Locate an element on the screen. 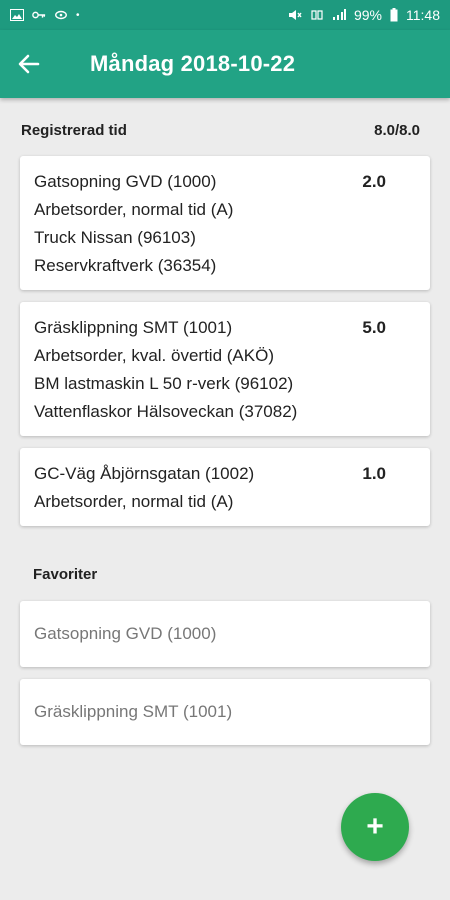 The image size is (450, 900). add-entry-button: + is located at coordinates (375, 827).